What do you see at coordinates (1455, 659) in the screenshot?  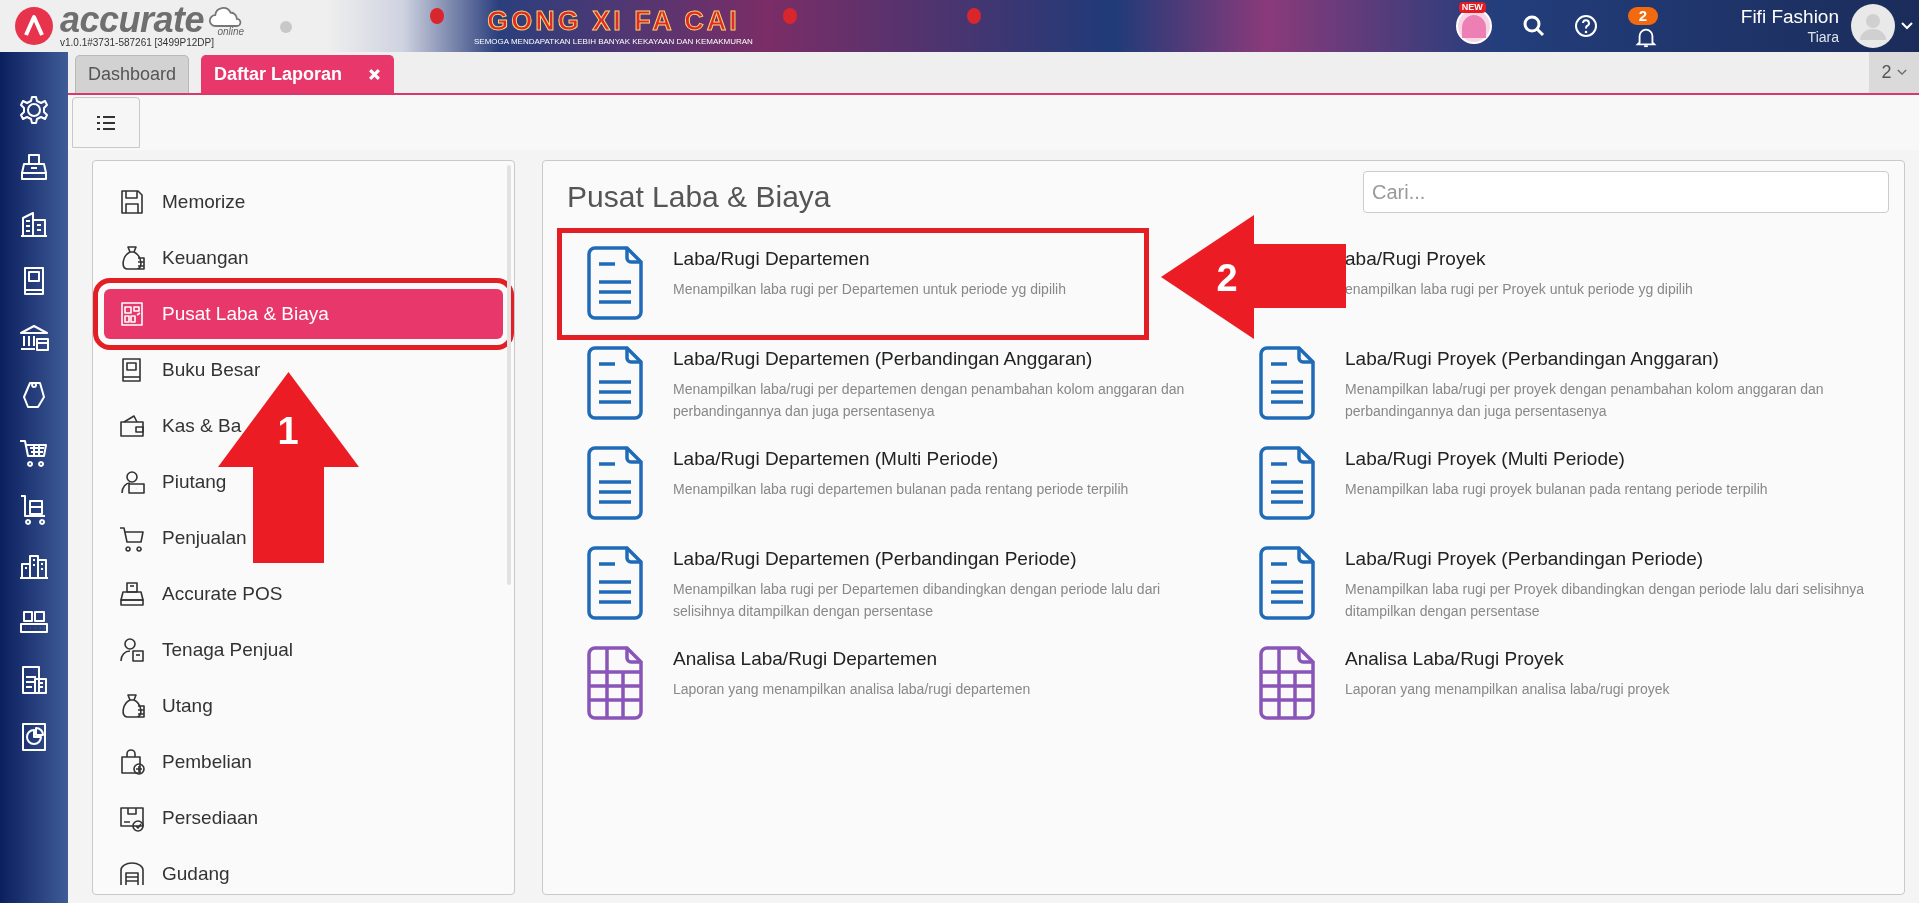 I see `report-title: Analisa Laba/Rugi Proyek` at bounding box center [1455, 659].